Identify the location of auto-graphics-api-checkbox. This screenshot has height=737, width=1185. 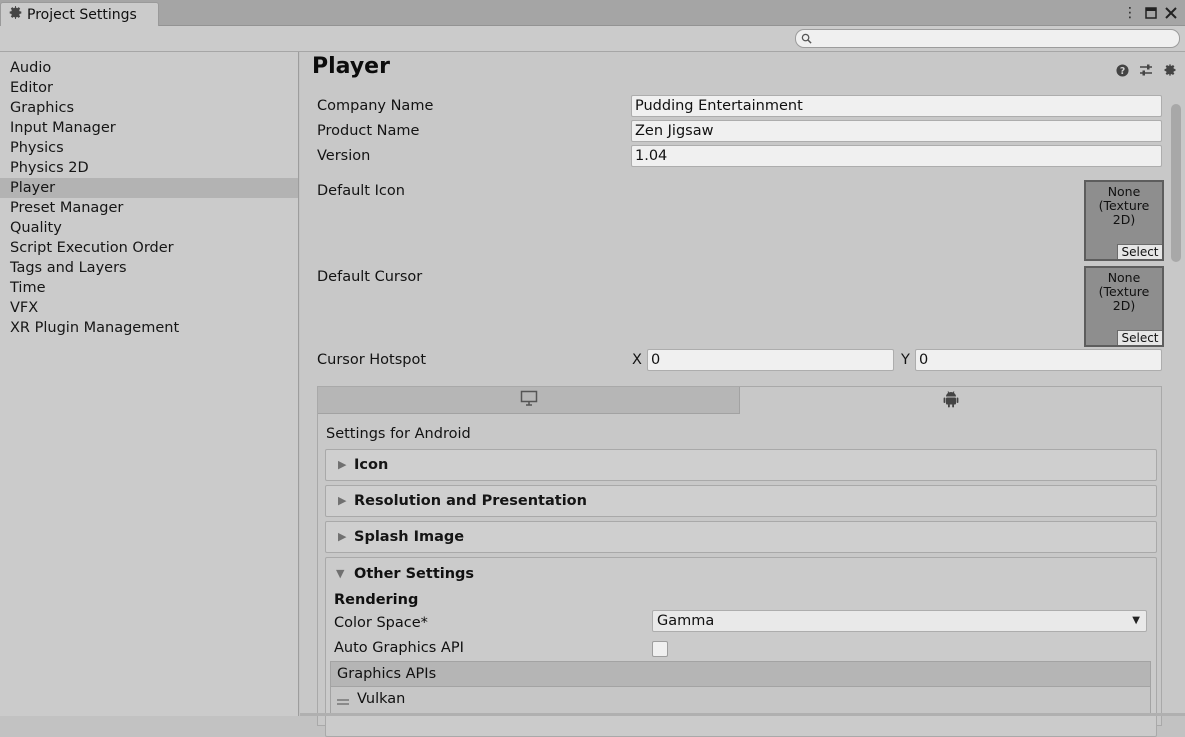
(660, 649).